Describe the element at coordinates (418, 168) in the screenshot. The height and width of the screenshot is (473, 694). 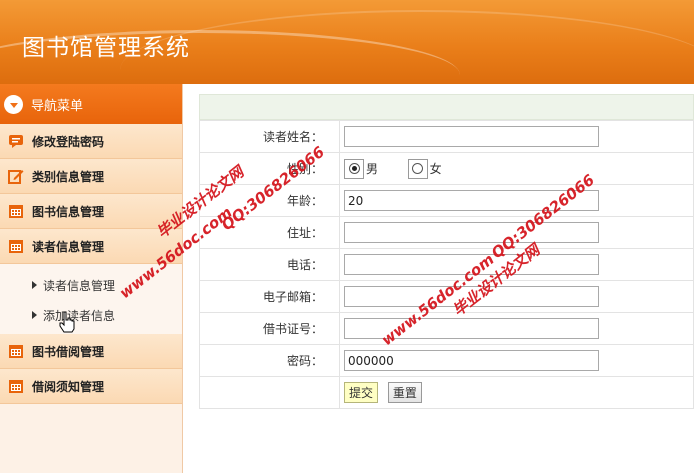
I see `gender-female-radio` at that location.